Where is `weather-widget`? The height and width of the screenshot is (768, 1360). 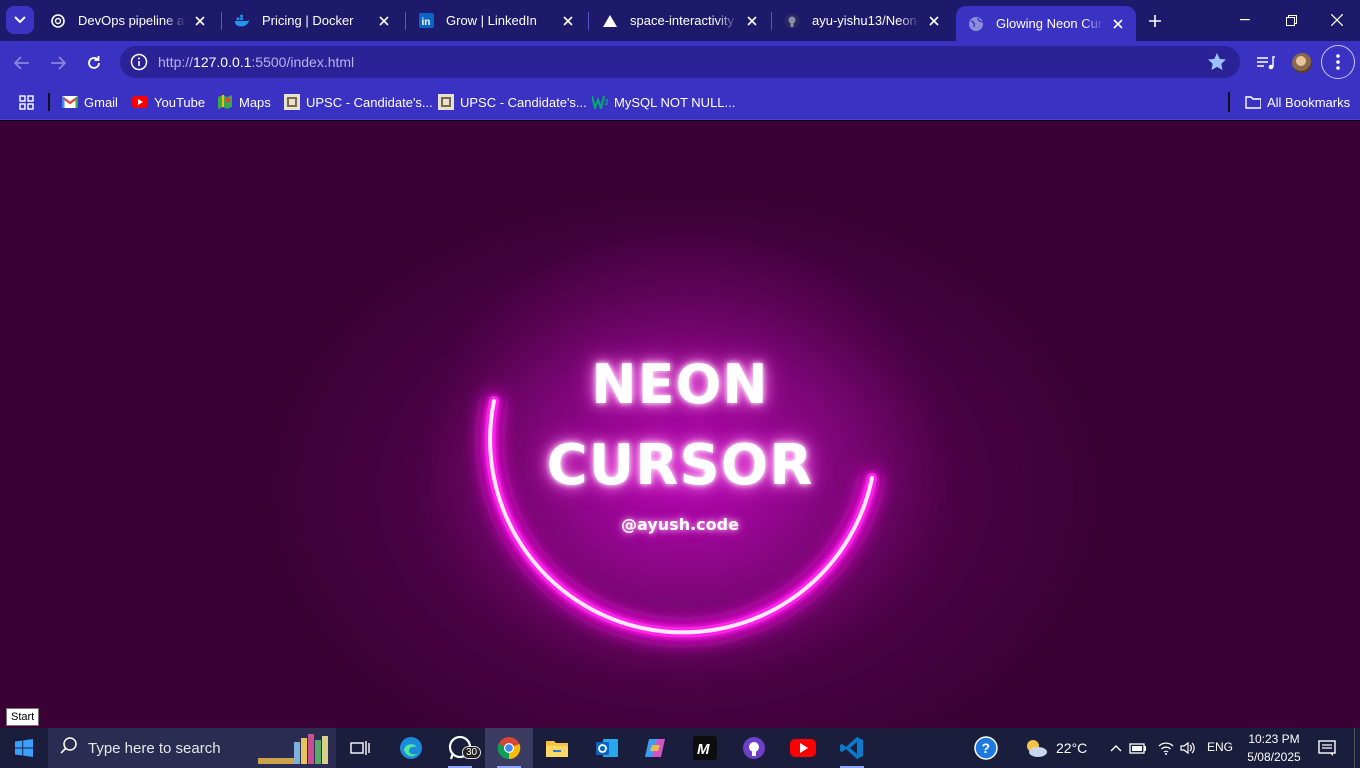
weather-widget is located at coordinates (1036, 748).